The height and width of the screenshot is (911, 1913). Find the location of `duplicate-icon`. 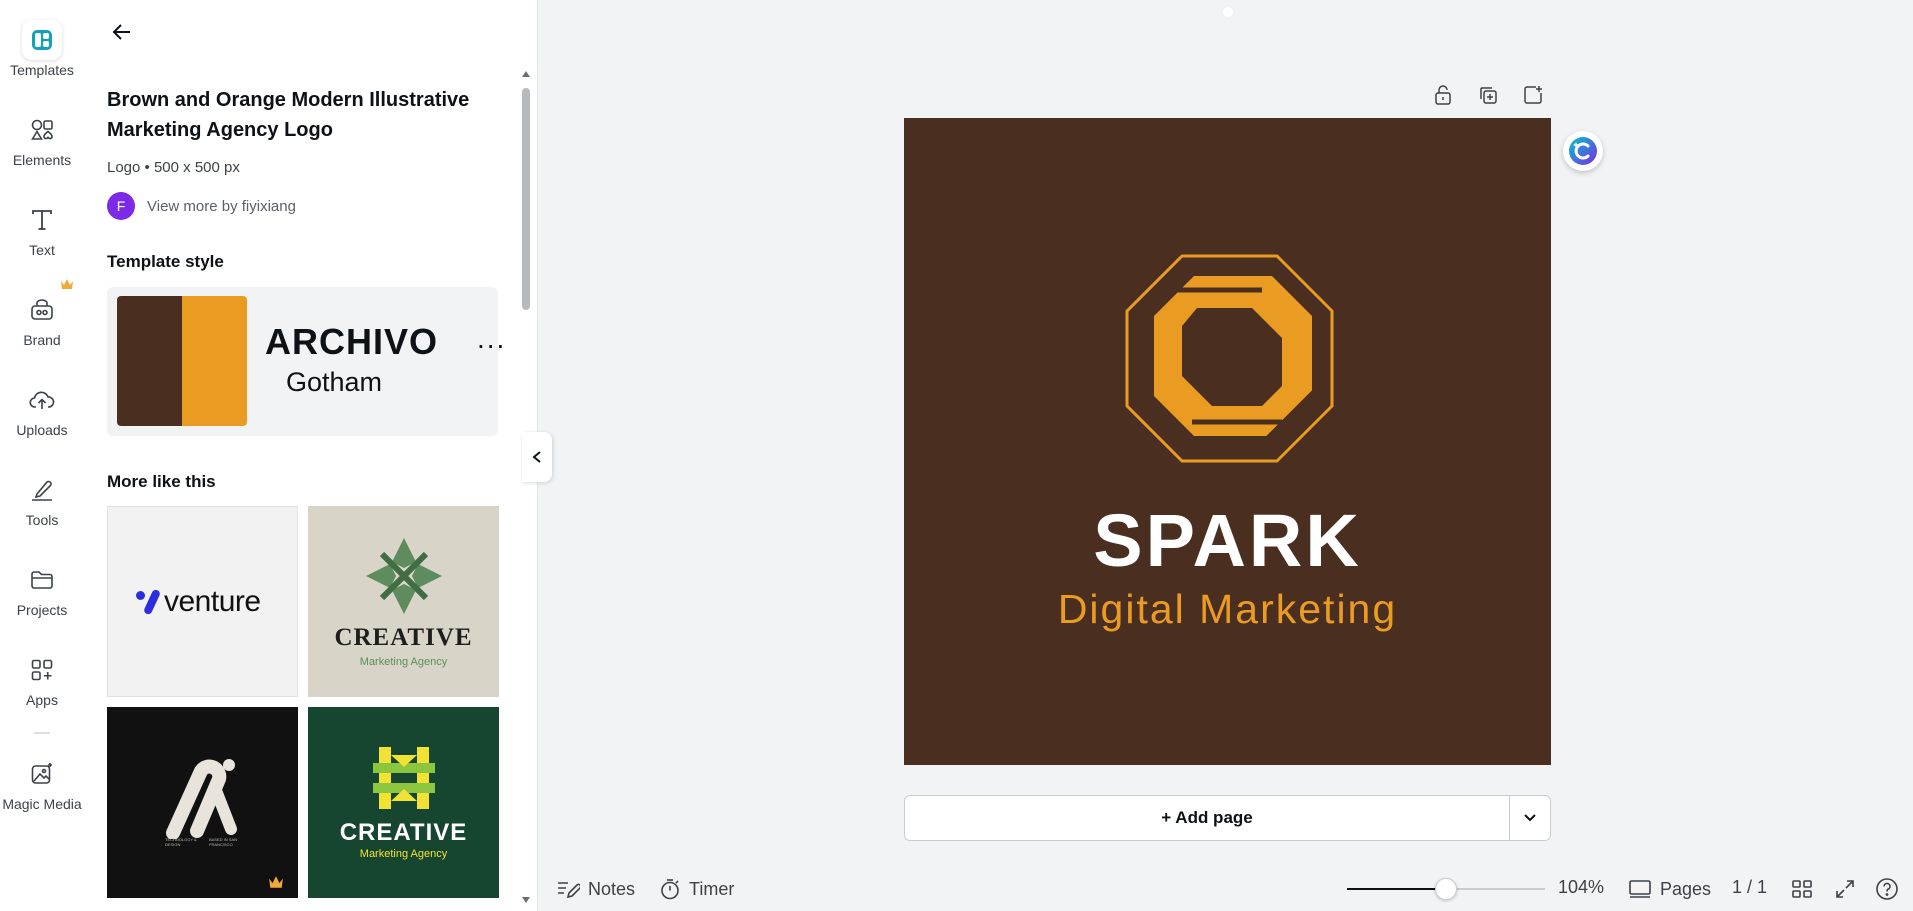

duplicate-icon is located at coordinates (1488, 95).